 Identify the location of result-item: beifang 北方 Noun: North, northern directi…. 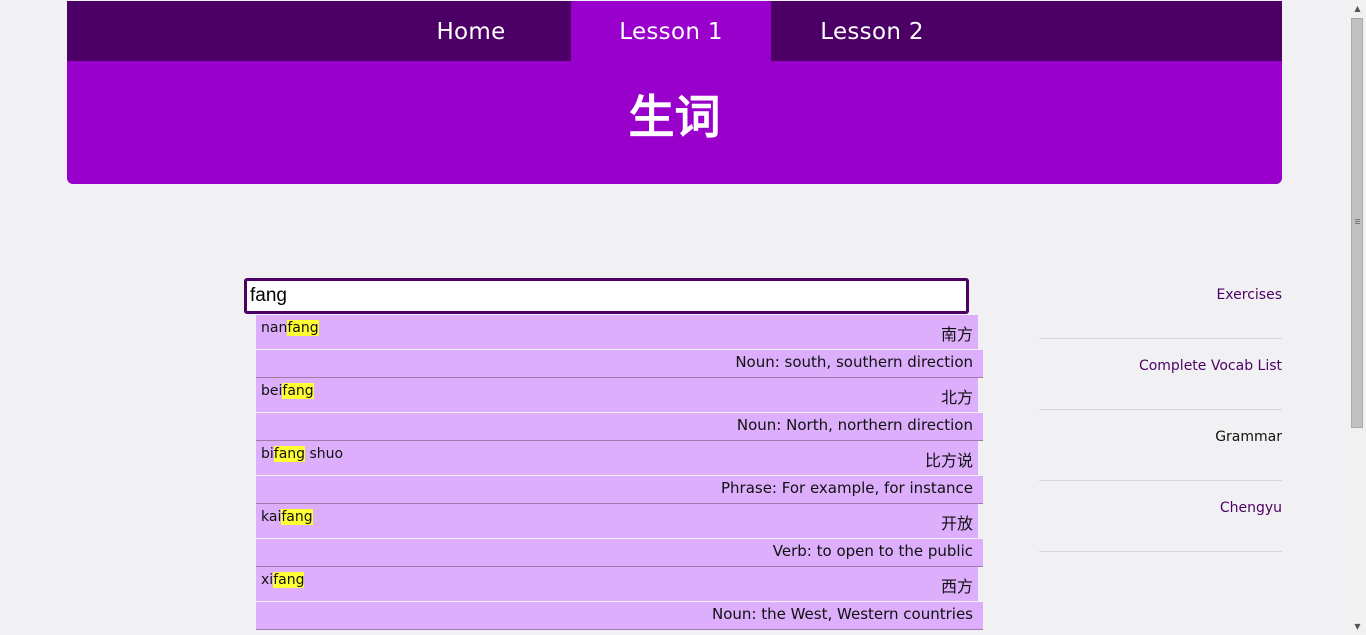
(619, 409).